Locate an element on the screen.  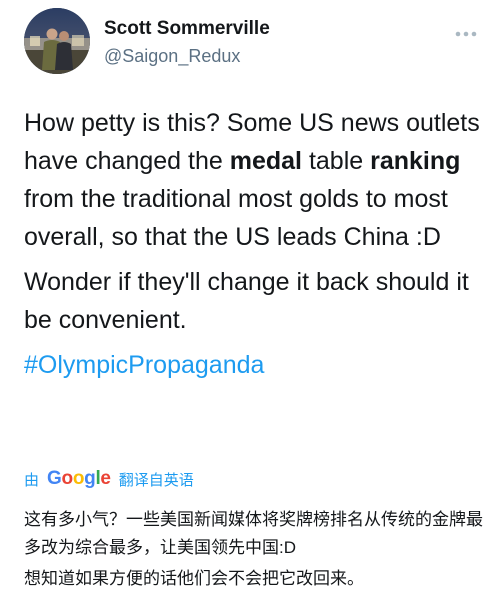
translated-by-label: 由 is located at coordinates (32, 480).